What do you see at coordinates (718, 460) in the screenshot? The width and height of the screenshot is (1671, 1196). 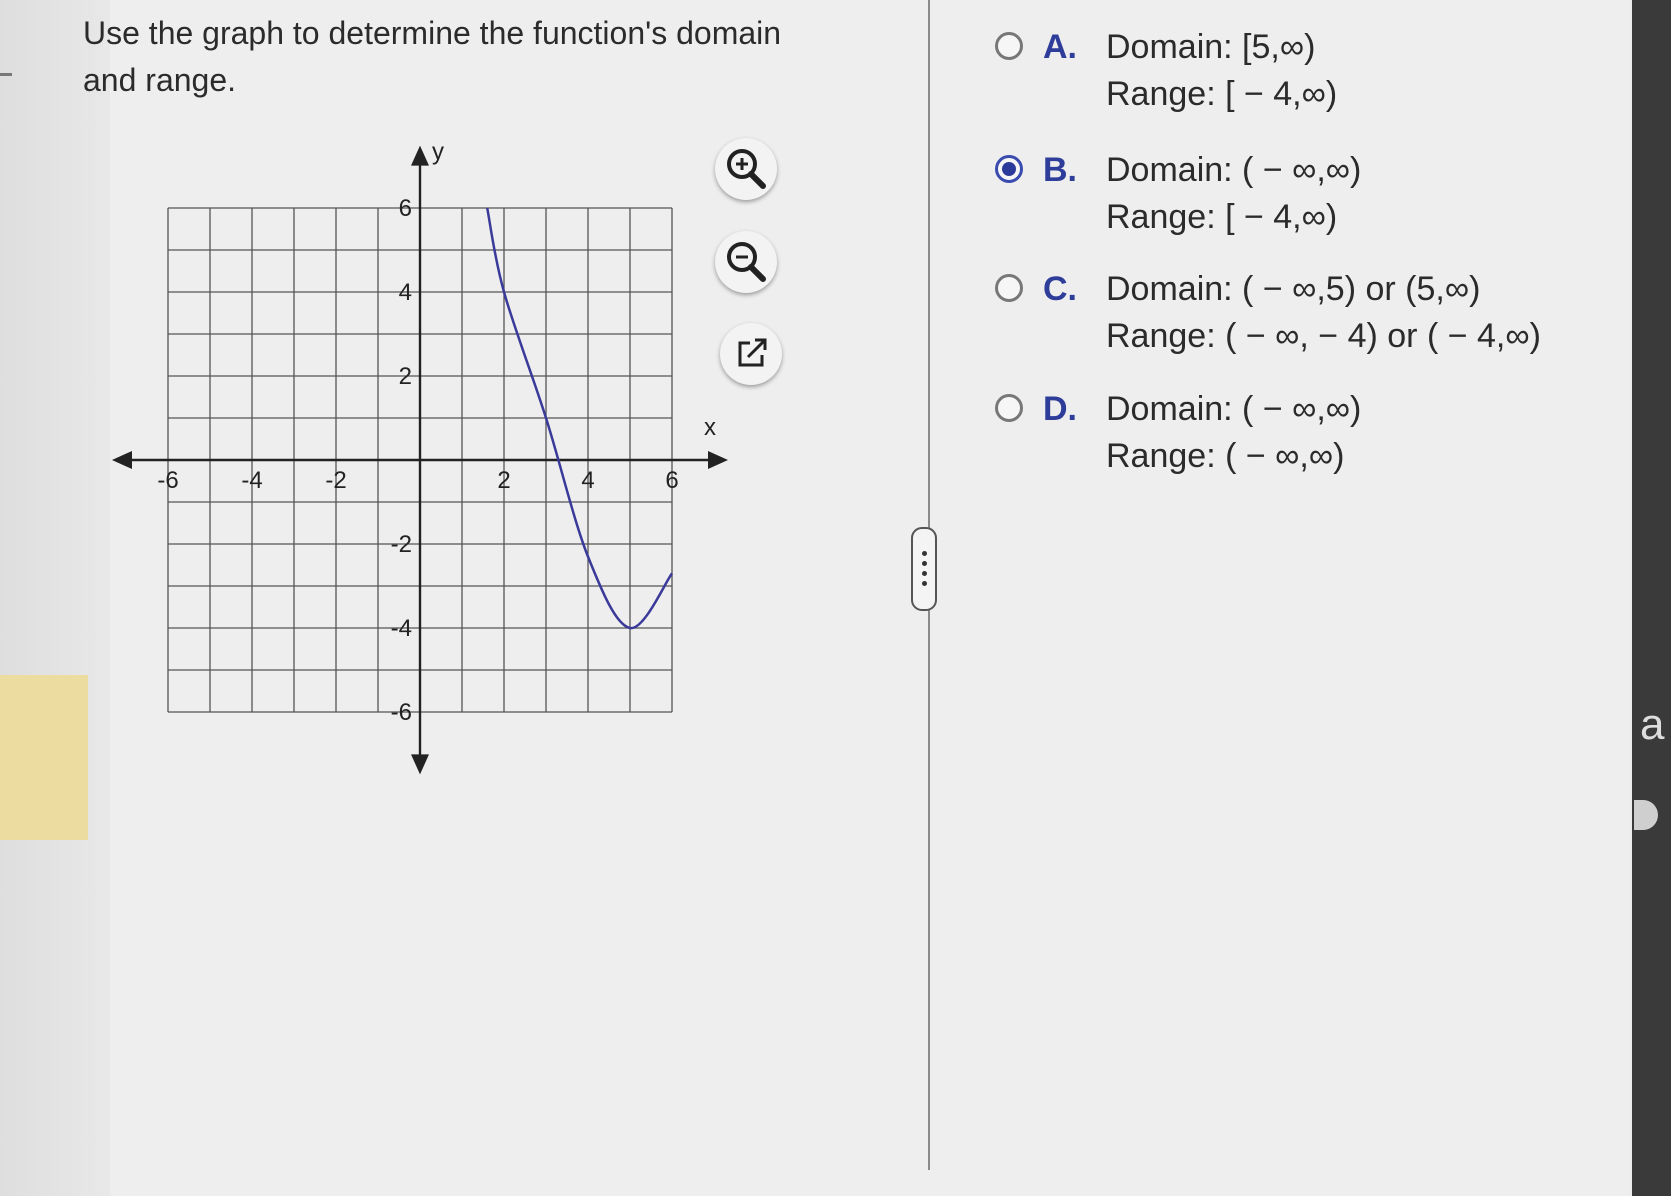 I see `x-axis-arrow-right` at bounding box center [718, 460].